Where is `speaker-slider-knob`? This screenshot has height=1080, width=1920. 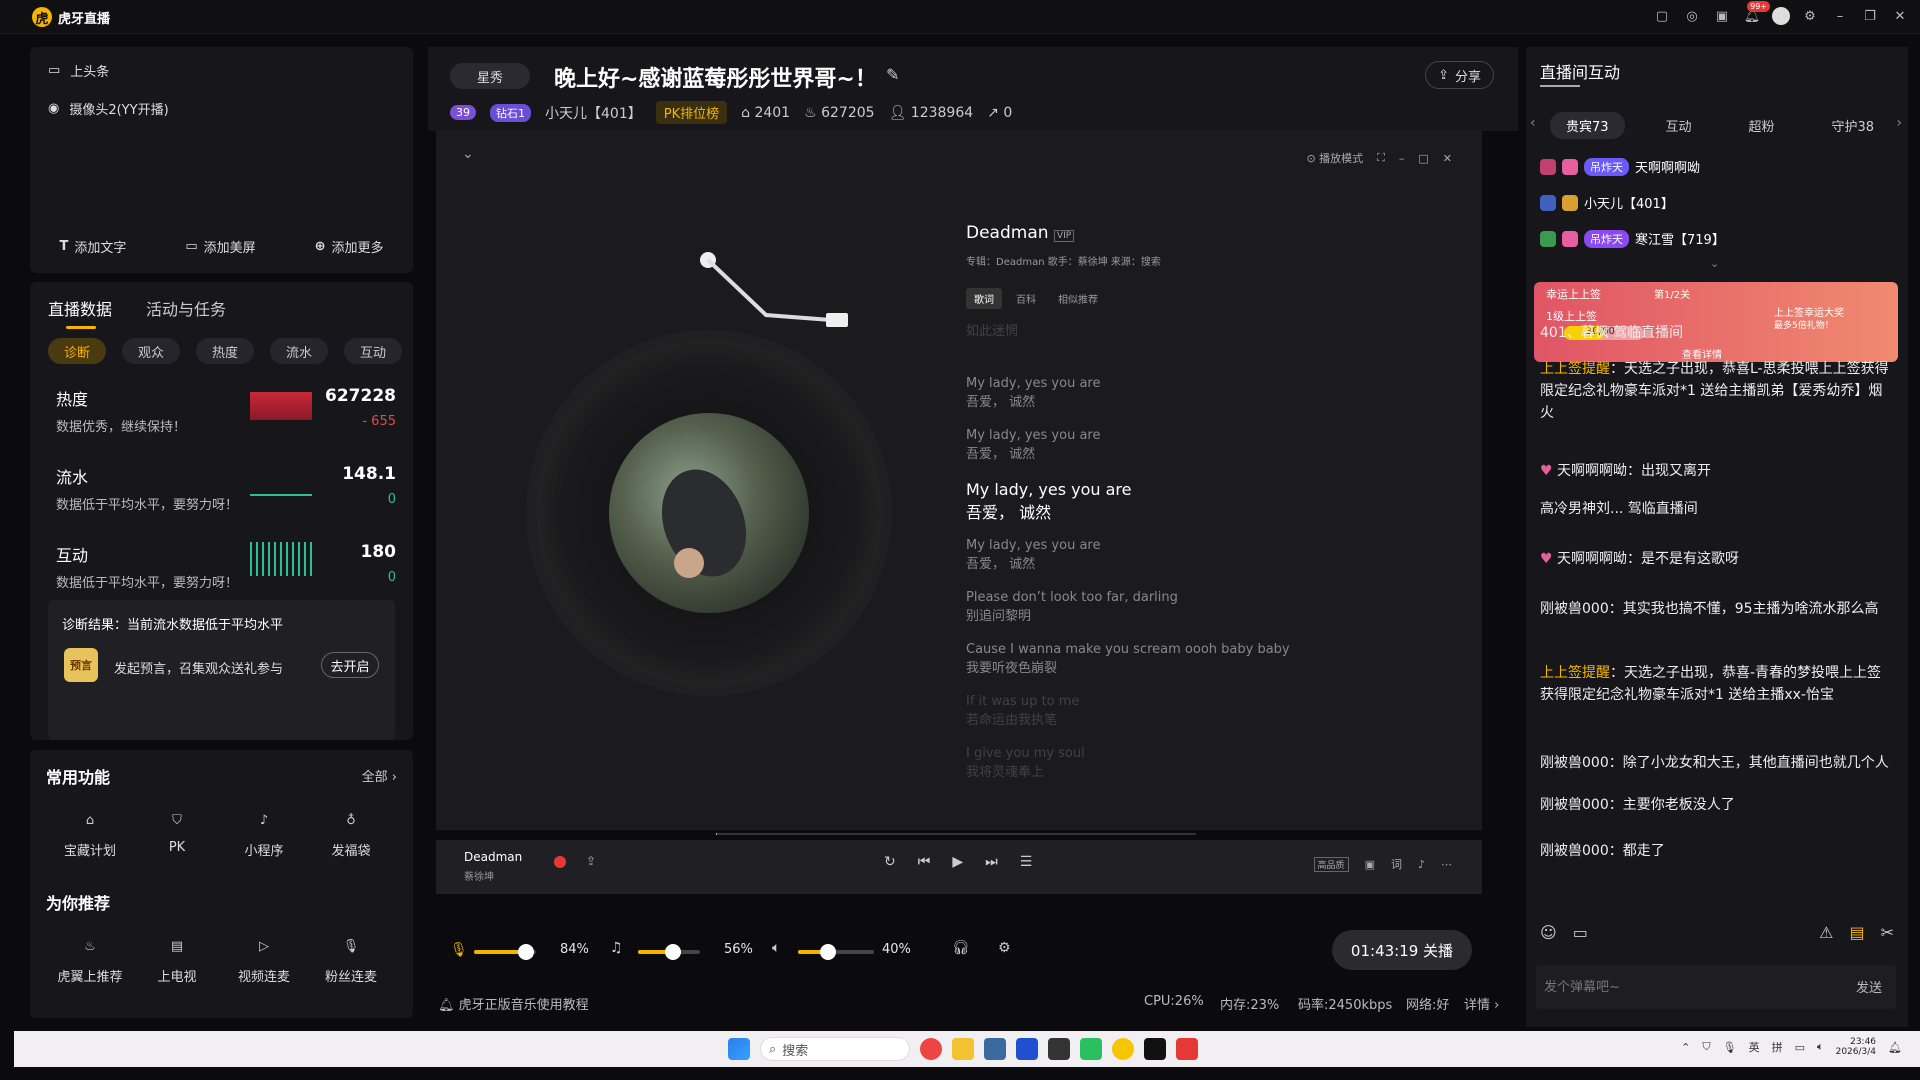 speaker-slider-knob is located at coordinates (828, 952).